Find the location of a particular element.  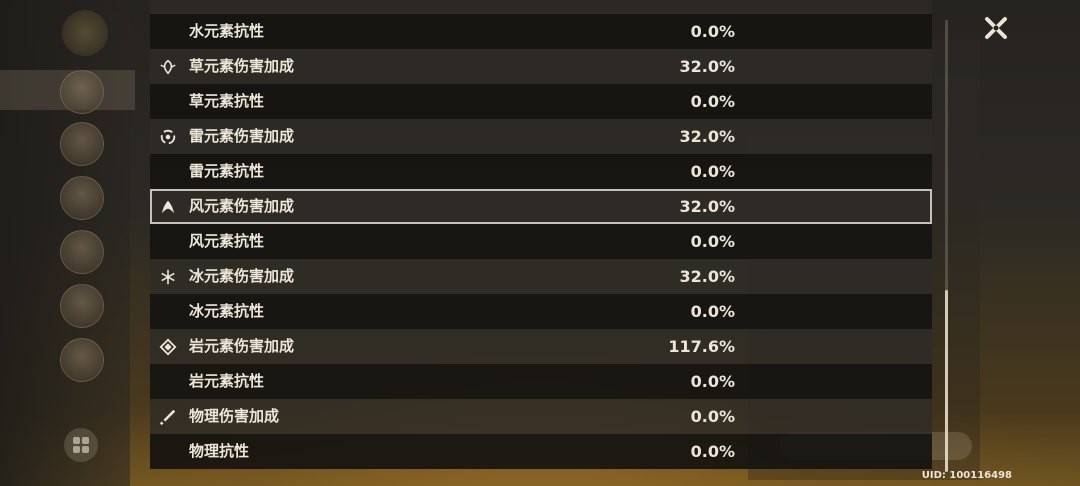

stat-row: 风元素抗性 0.0% is located at coordinates (541, 241).